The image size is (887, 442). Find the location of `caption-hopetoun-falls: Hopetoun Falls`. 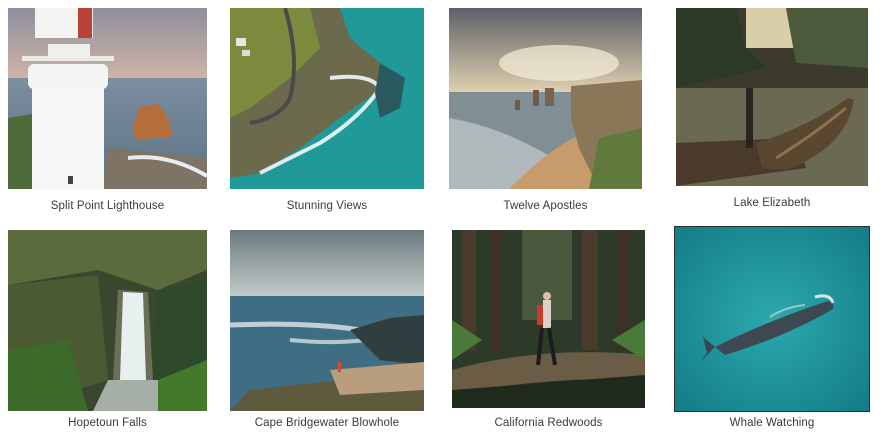

caption-hopetoun-falls: Hopetoun Falls is located at coordinates (107, 423).